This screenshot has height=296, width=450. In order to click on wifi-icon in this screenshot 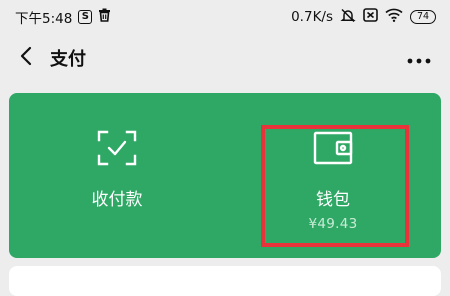, I will do `click(394, 17)`.